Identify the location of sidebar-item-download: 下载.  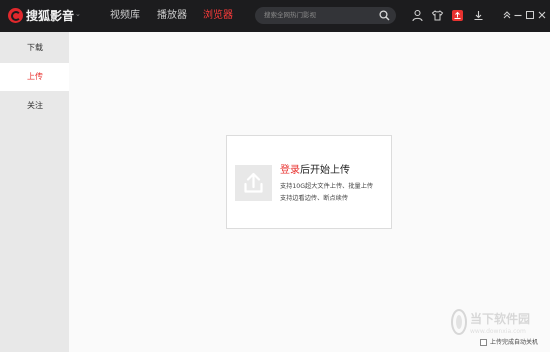
(34, 48).